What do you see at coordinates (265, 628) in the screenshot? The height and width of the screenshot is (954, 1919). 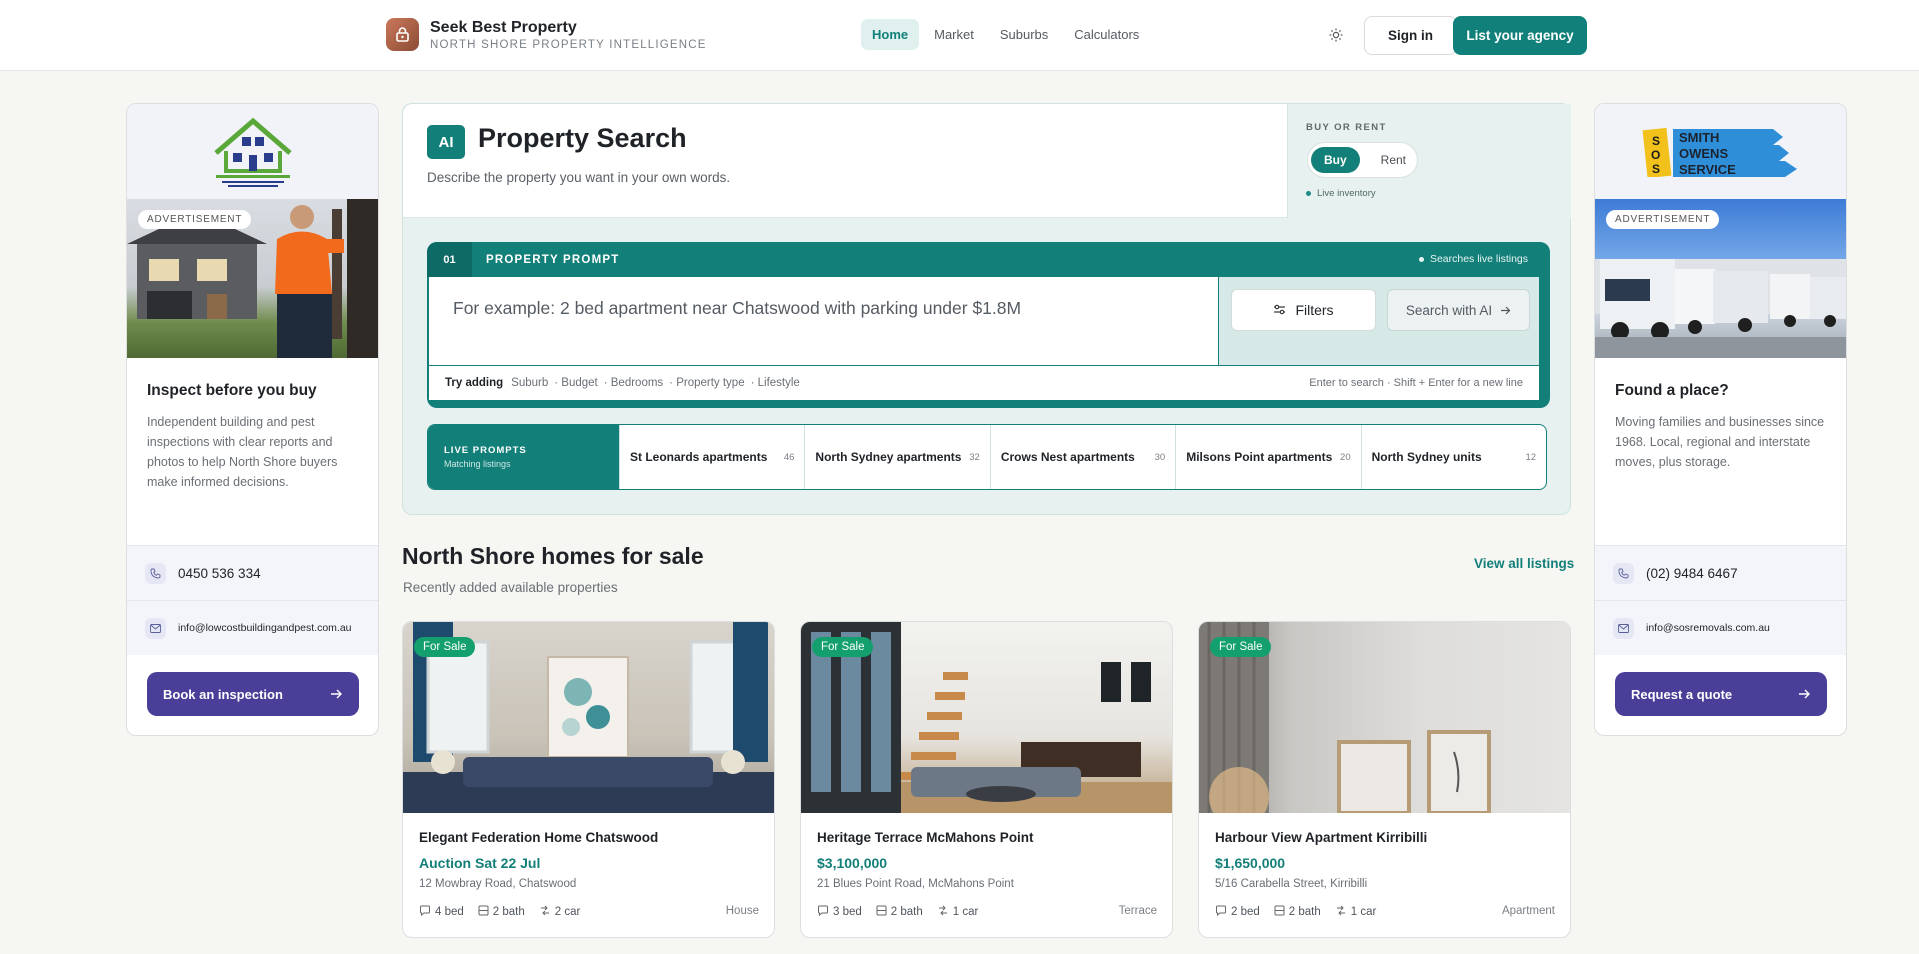 I see `ad-email-address: info@lowcostbuildingandpest.com.au` at bounding box center [265, 628].